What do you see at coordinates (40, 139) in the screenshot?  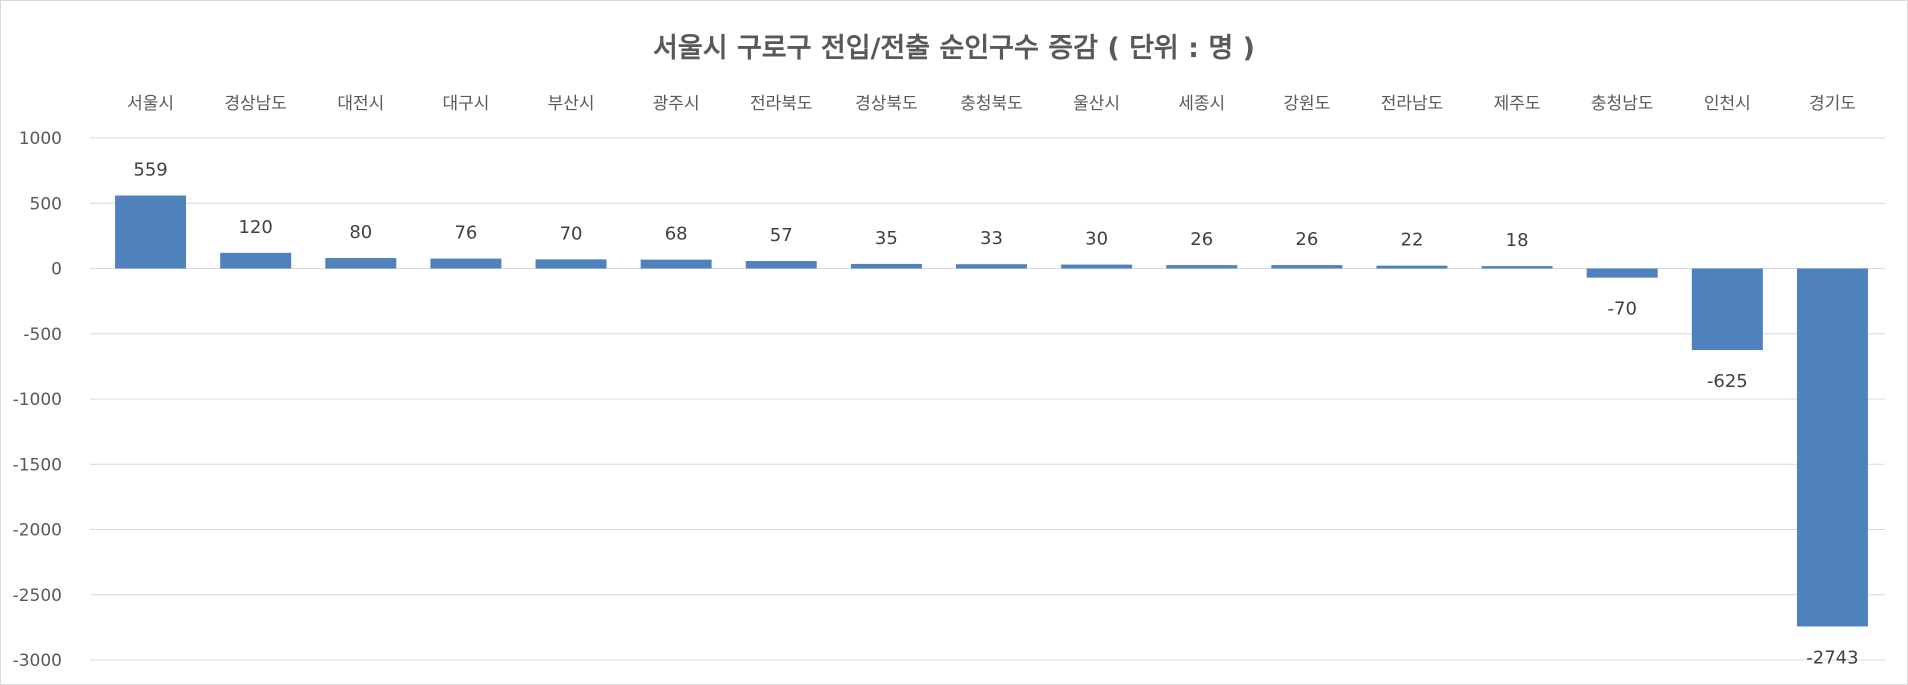 I see `y-tick-label: 1000` at bounding box center [40, 139].